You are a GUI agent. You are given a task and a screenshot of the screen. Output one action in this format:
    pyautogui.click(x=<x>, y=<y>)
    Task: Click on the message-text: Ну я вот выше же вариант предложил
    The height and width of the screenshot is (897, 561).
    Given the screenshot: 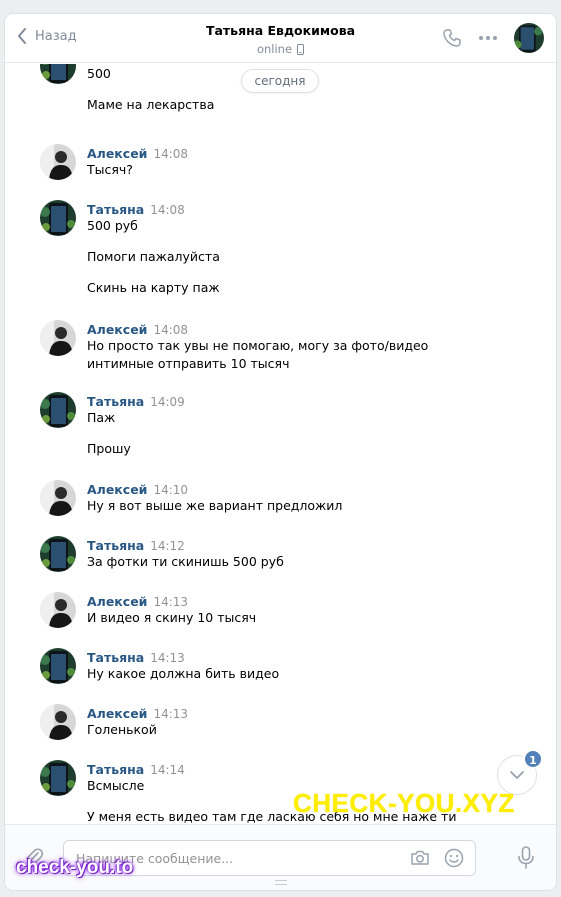 What is the action you would take?
    pyautogui.click(x=215, y=505)
    